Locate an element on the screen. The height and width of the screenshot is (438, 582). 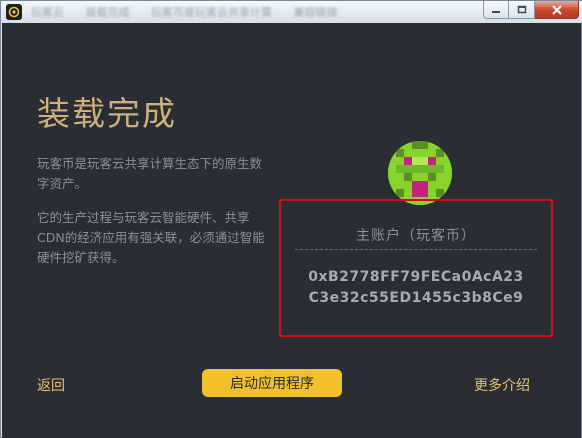
minimize-button is located at coordinates (496, 10).